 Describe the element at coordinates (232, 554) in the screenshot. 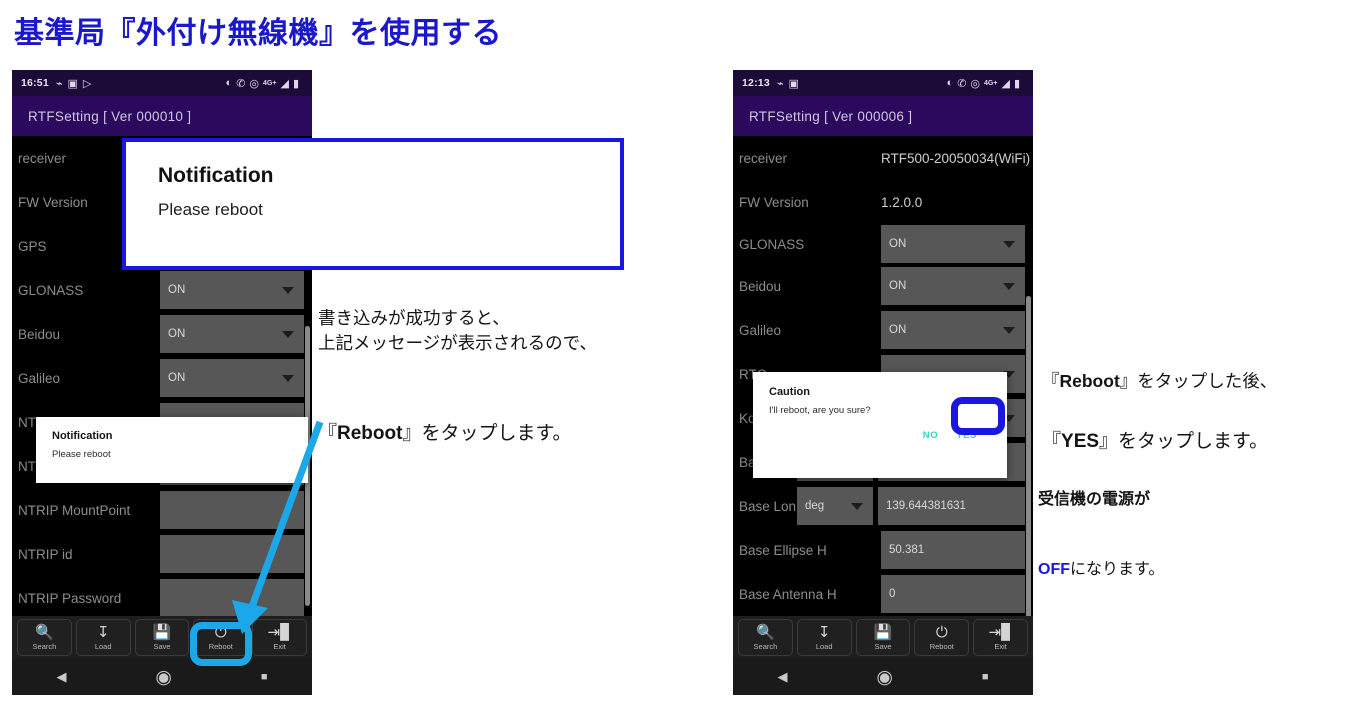

I see `ntrip-id-input` at that location.